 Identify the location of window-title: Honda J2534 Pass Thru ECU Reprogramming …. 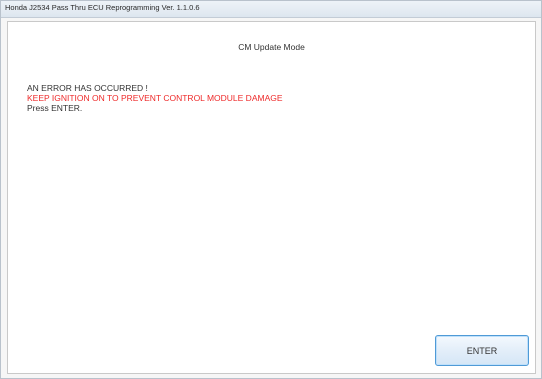
(102, 7).